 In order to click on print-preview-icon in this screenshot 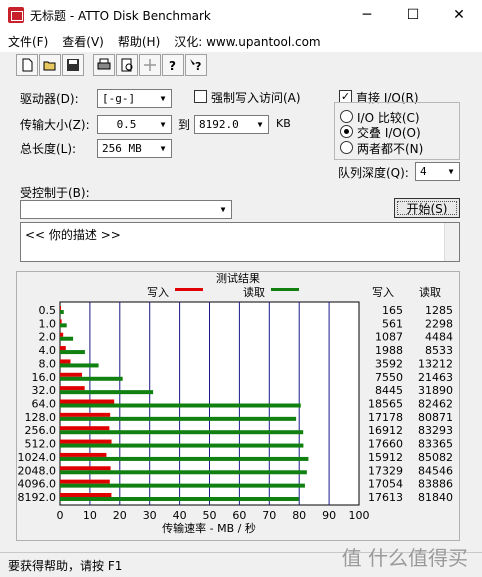, I will do `click(127, 65)`.